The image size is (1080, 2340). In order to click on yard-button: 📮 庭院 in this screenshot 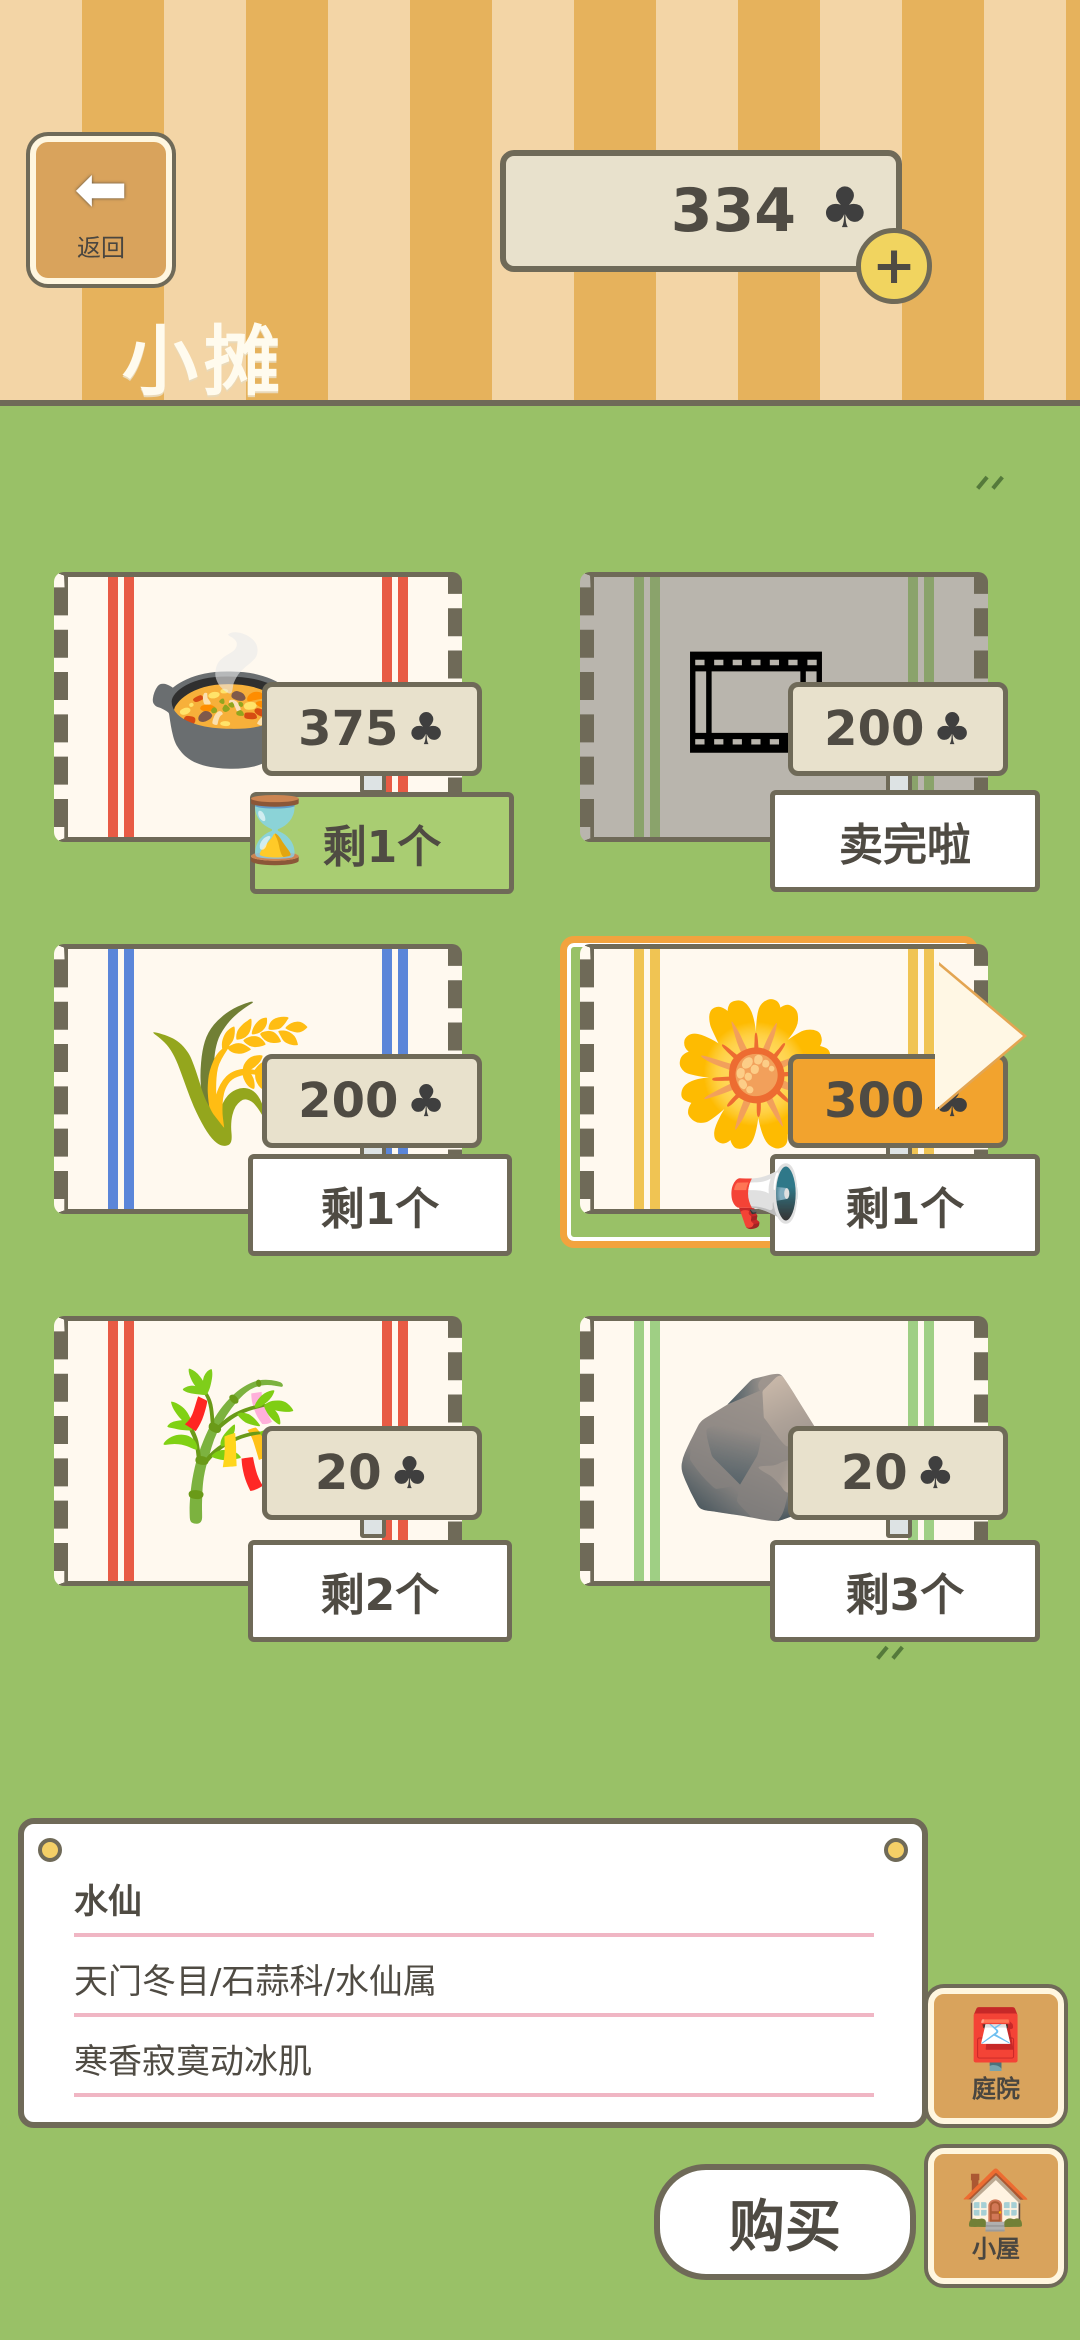, I will do `click(996, 2056)`.